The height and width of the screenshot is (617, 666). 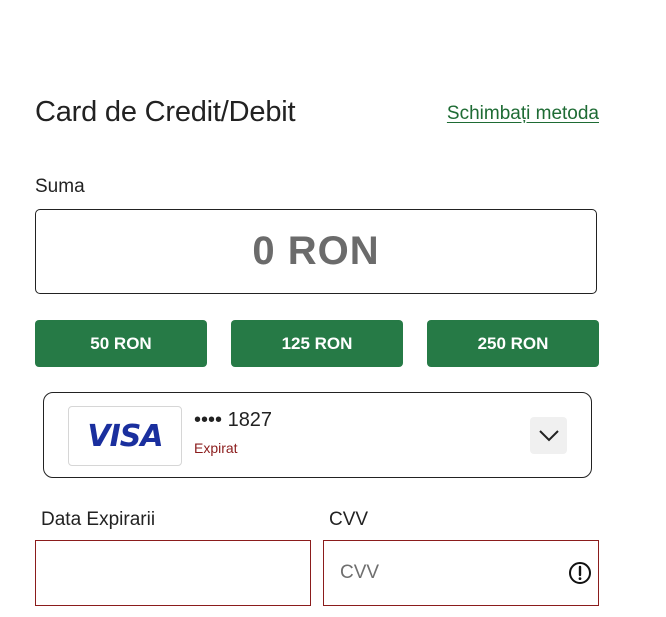 What do you see at coordinates (513, 343) in the screenshot?
I see `quick-amount-250-button: 250 RON` at bounding box center [513, 343].